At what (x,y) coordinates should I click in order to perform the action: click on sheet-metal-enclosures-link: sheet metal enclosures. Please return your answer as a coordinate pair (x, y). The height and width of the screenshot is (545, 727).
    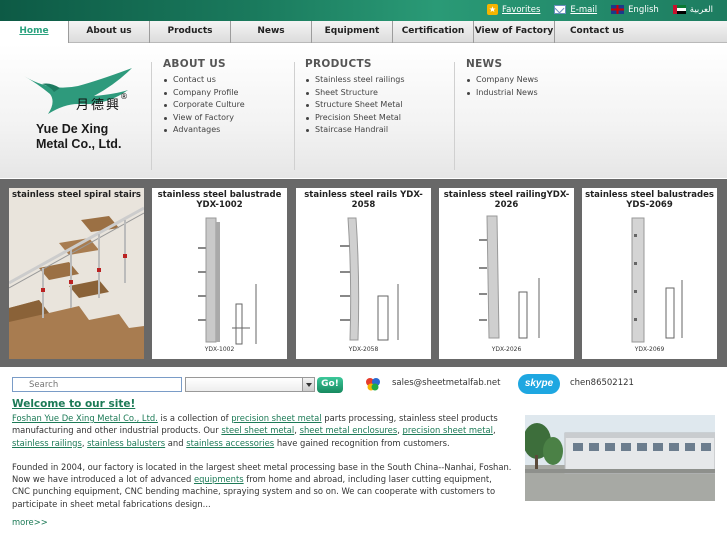
    Looking at the image, I should click on (349, 430).